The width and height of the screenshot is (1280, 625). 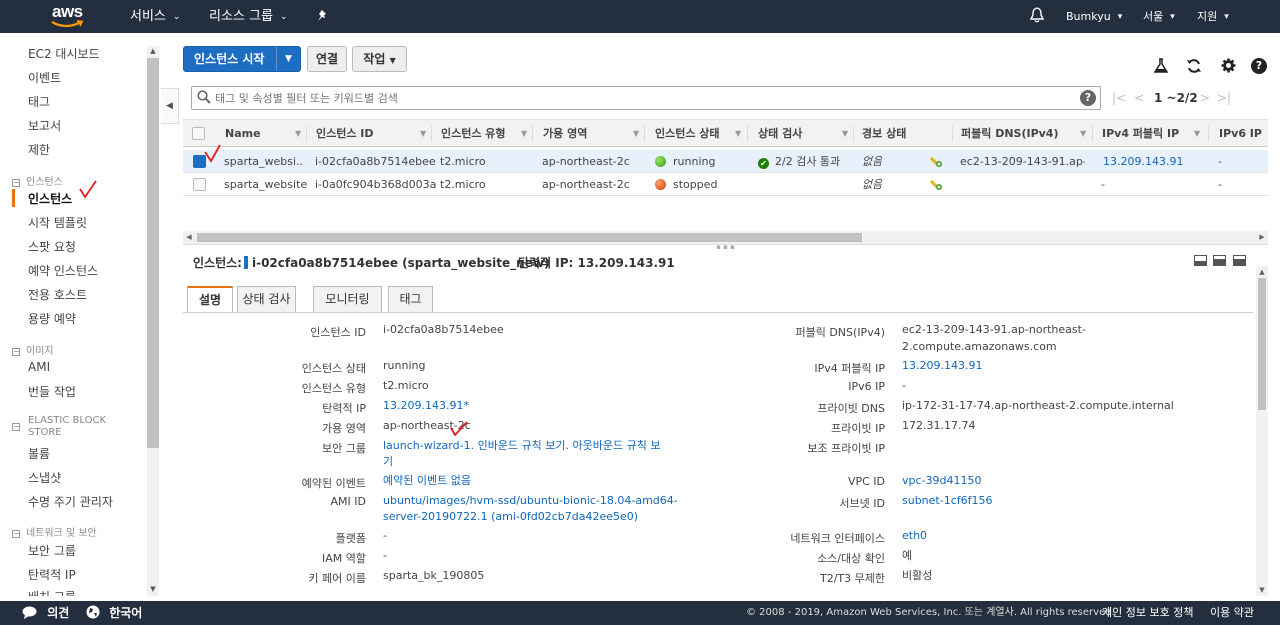 I want to click on support-menu: 지원 ▾, so click(x=1213, y=16).